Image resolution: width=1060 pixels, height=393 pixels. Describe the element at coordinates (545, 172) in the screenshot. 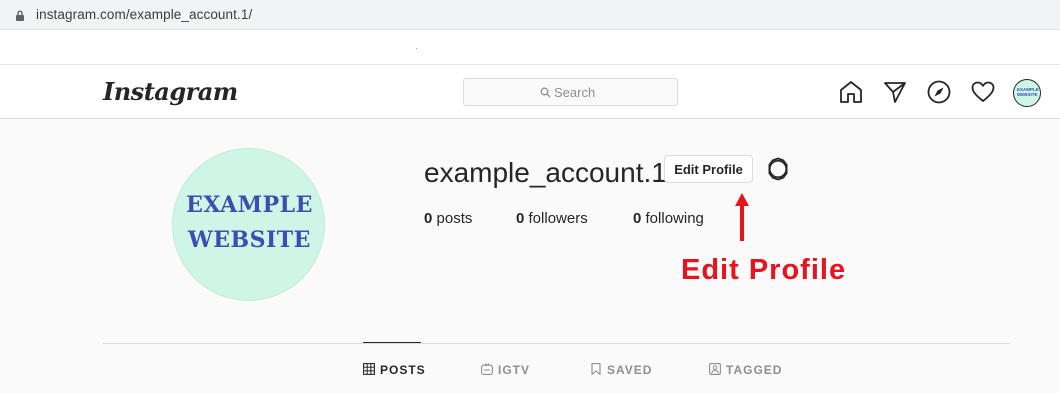

I see `profile-username: example_account.1` at that location.